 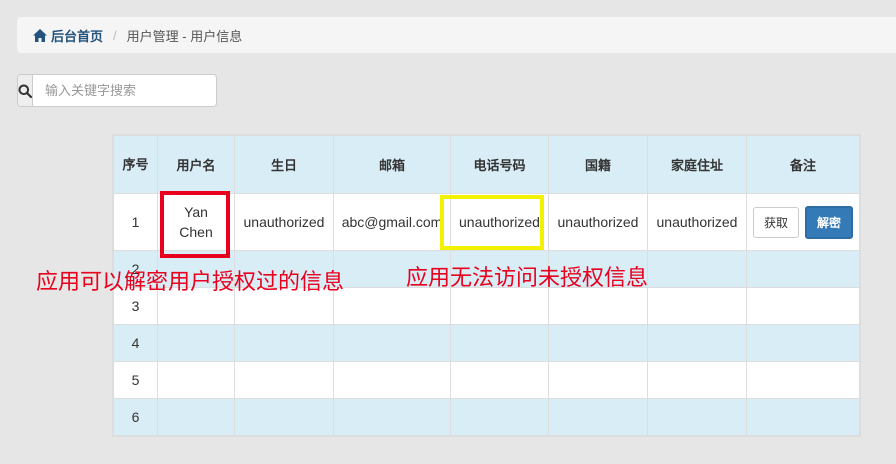 What do you see at coordinates (492, 222) in the screenshot?
I see `phone-highlight-box` at bounding box center [492, 222].